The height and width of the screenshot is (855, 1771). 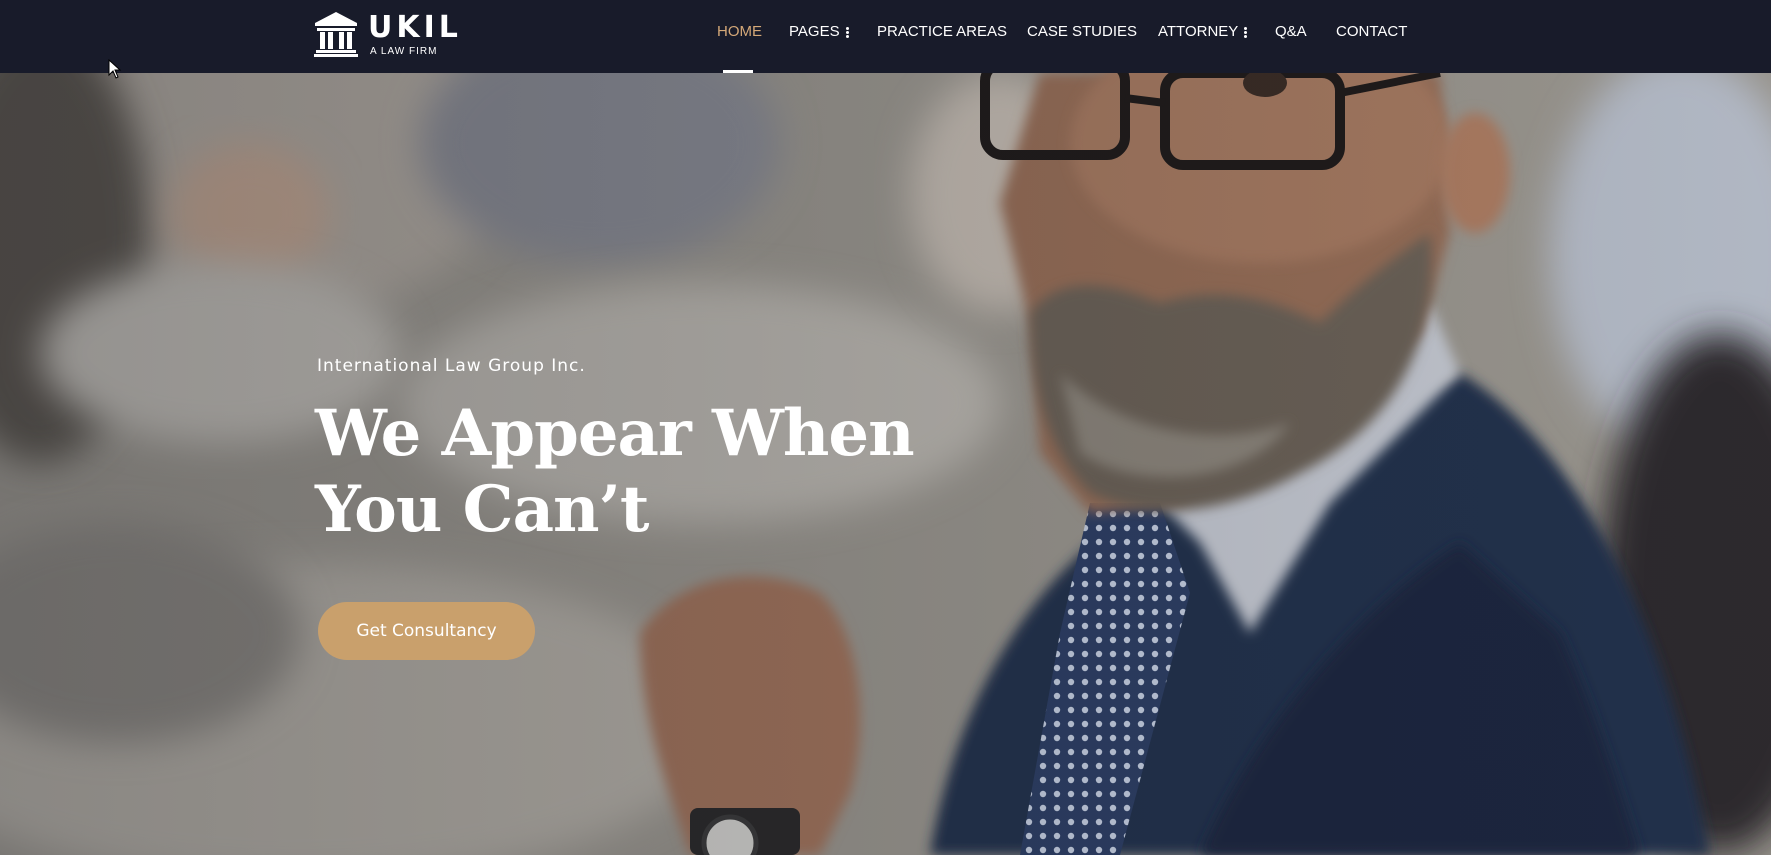 I want to click on nav-item-pages: PAGES, so click(x=819, y=32).